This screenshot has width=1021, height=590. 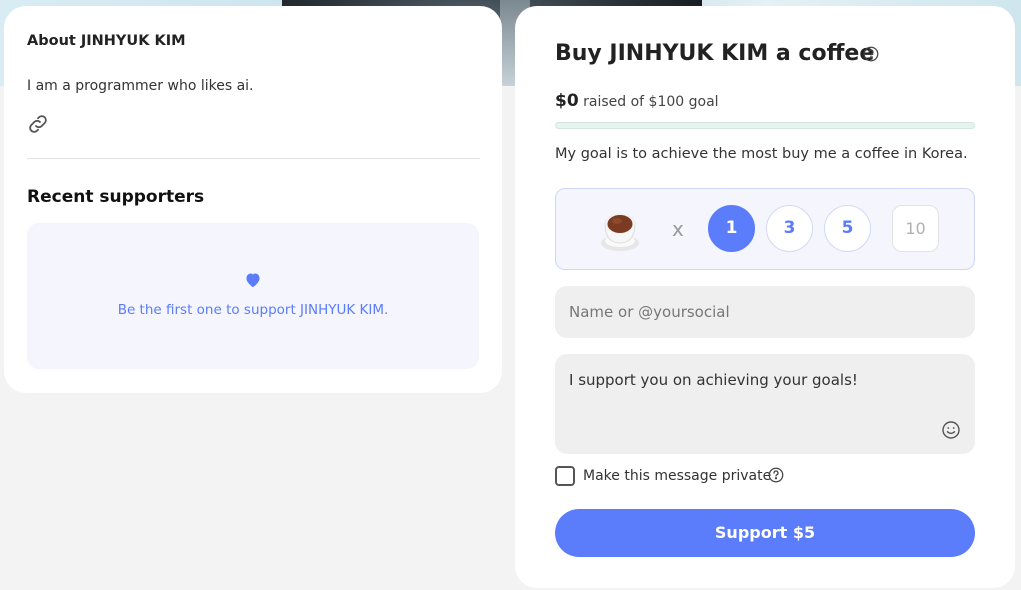 I want to click on message-input: I support you on achieving your goals!, so click(x=765, y=404).